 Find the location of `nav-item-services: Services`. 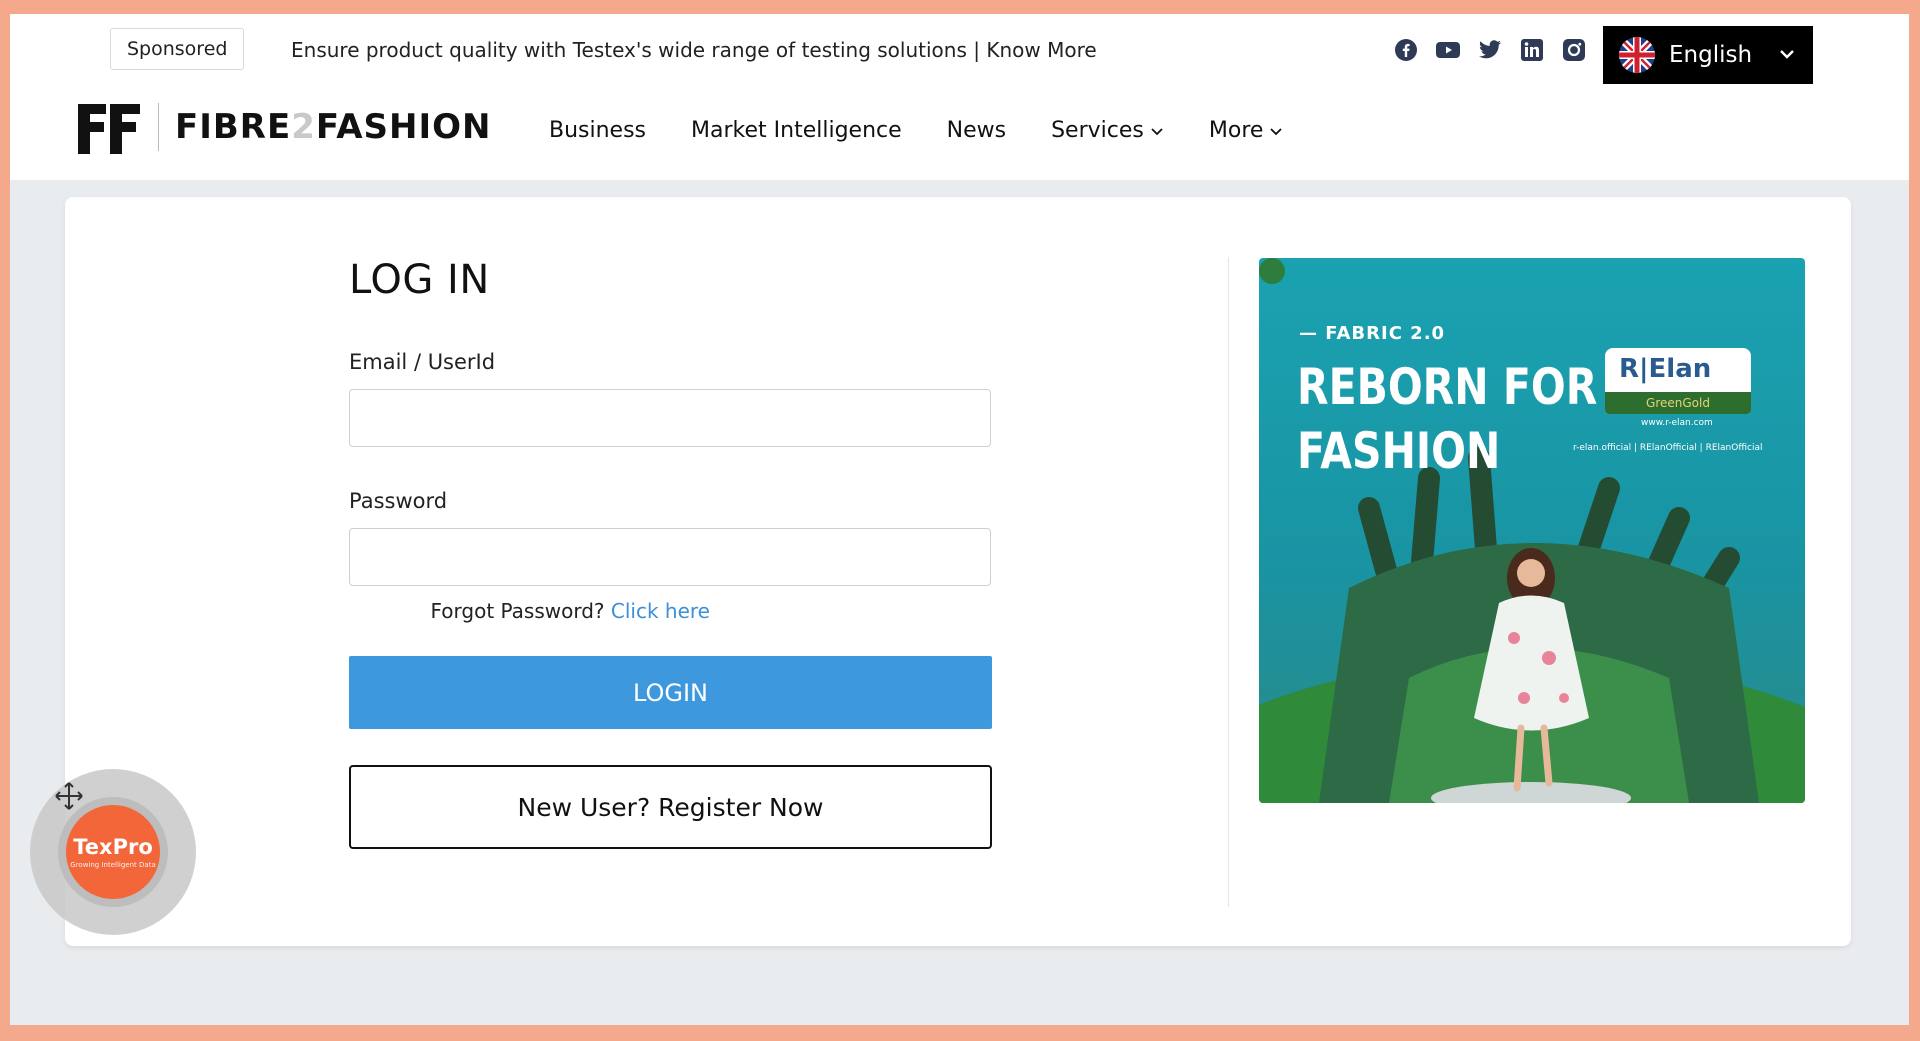

nav-item-services: Services is located at coordinates (1107, 130).